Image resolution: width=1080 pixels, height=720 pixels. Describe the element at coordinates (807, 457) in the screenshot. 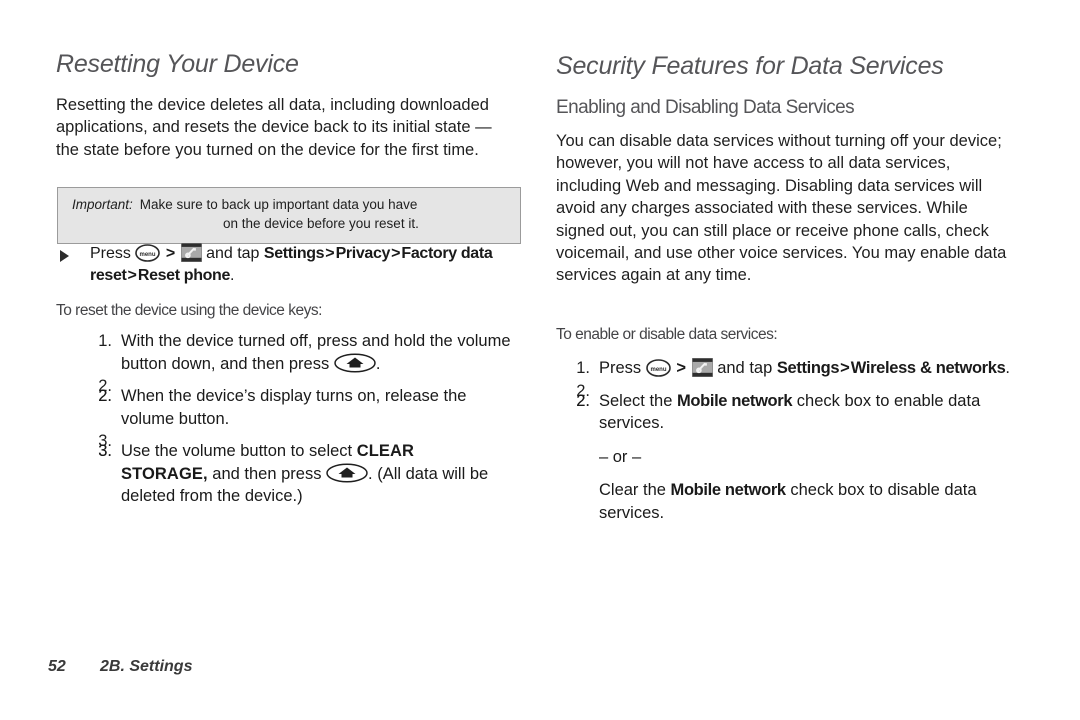

I see `or-divider: – or –` at that location.